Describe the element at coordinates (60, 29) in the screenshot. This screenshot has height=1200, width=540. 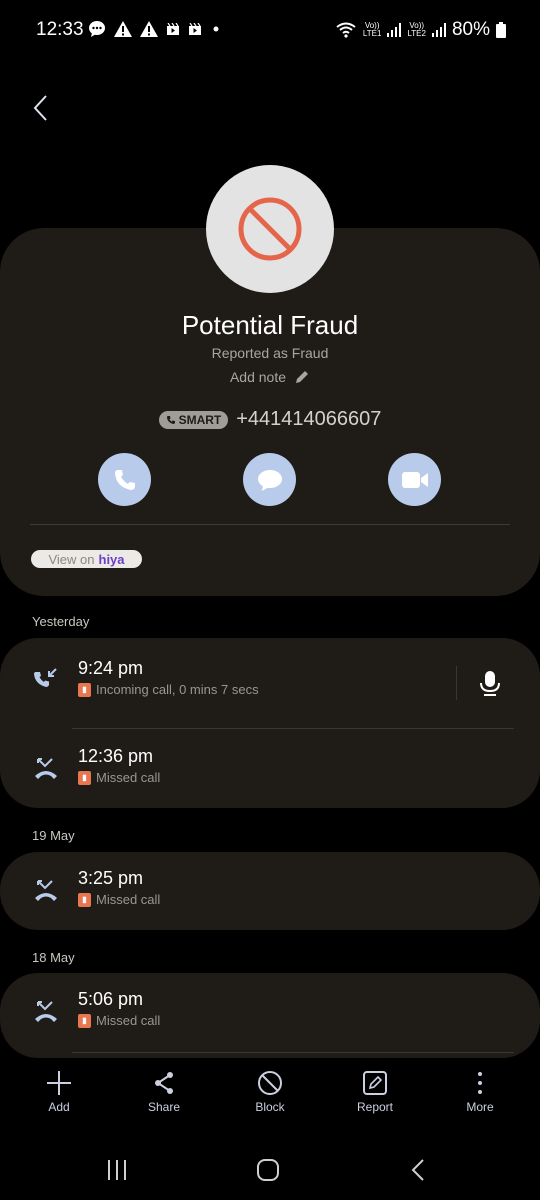
I see `status-time: 12:33` at that location.